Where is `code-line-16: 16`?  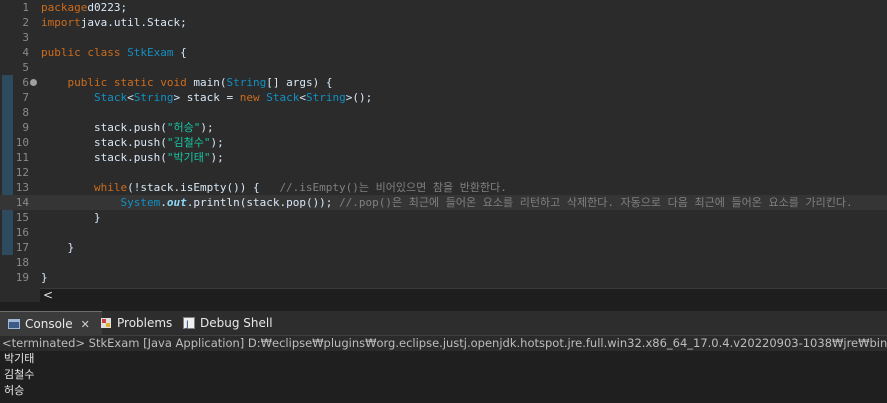
code-line-16: 16 is located at coordinates (443, 232).